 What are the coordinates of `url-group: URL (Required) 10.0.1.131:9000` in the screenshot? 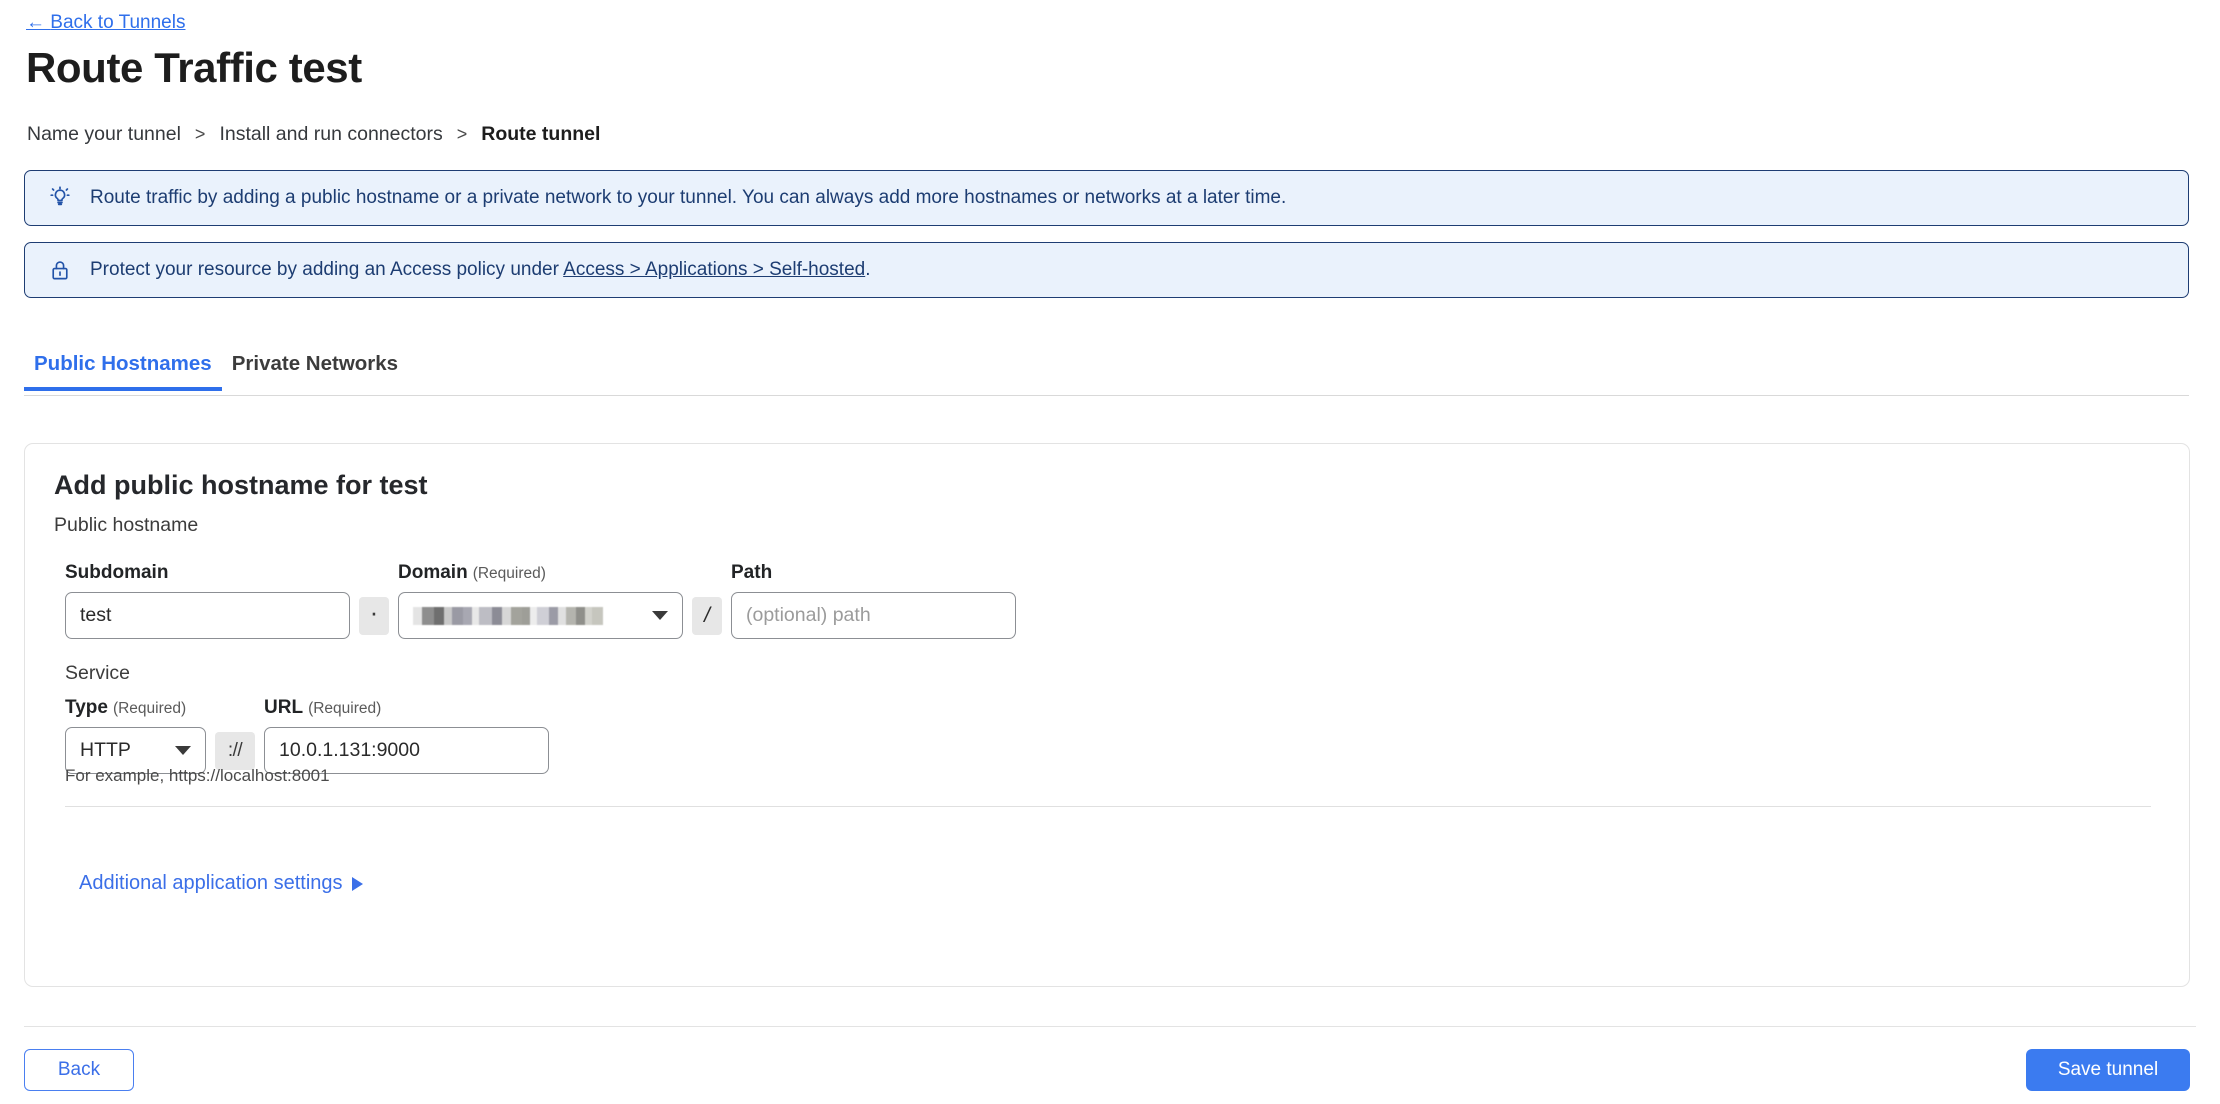 It's located at (406, 735).